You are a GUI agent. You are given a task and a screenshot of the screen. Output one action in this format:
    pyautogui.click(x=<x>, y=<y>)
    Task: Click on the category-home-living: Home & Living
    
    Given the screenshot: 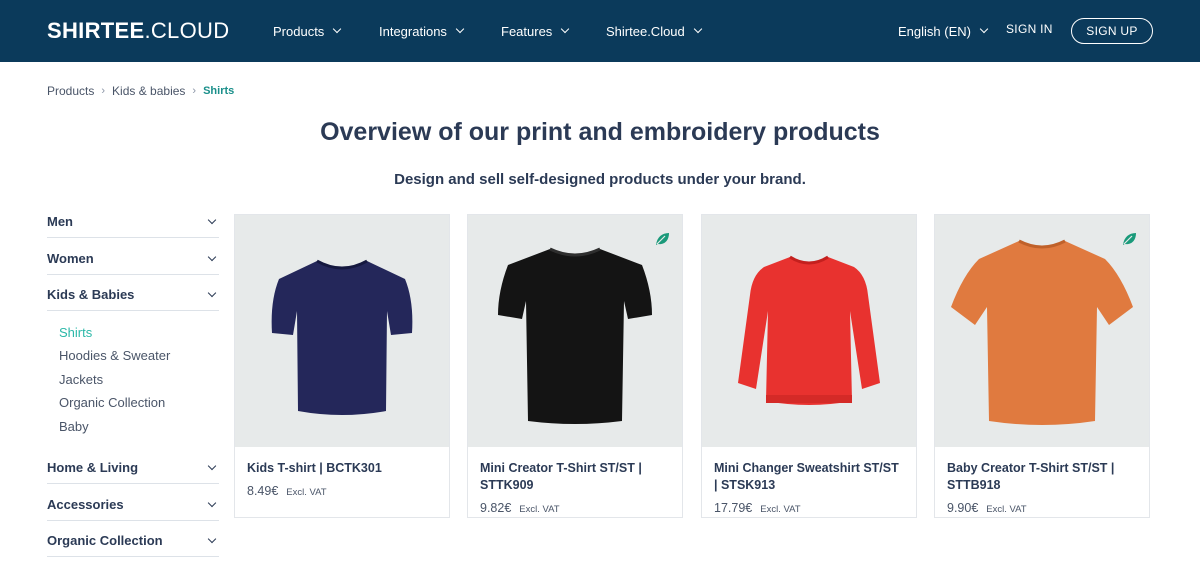 What is the action you would take?
    pyautogui.click(x=133, y=468)
    